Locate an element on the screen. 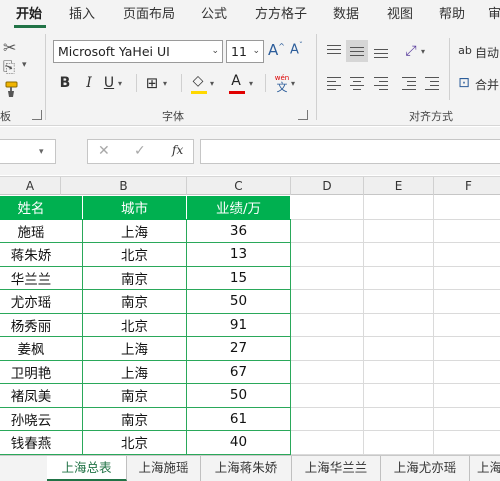  tab-insert: 插入 is located at coordinates (82, 15).